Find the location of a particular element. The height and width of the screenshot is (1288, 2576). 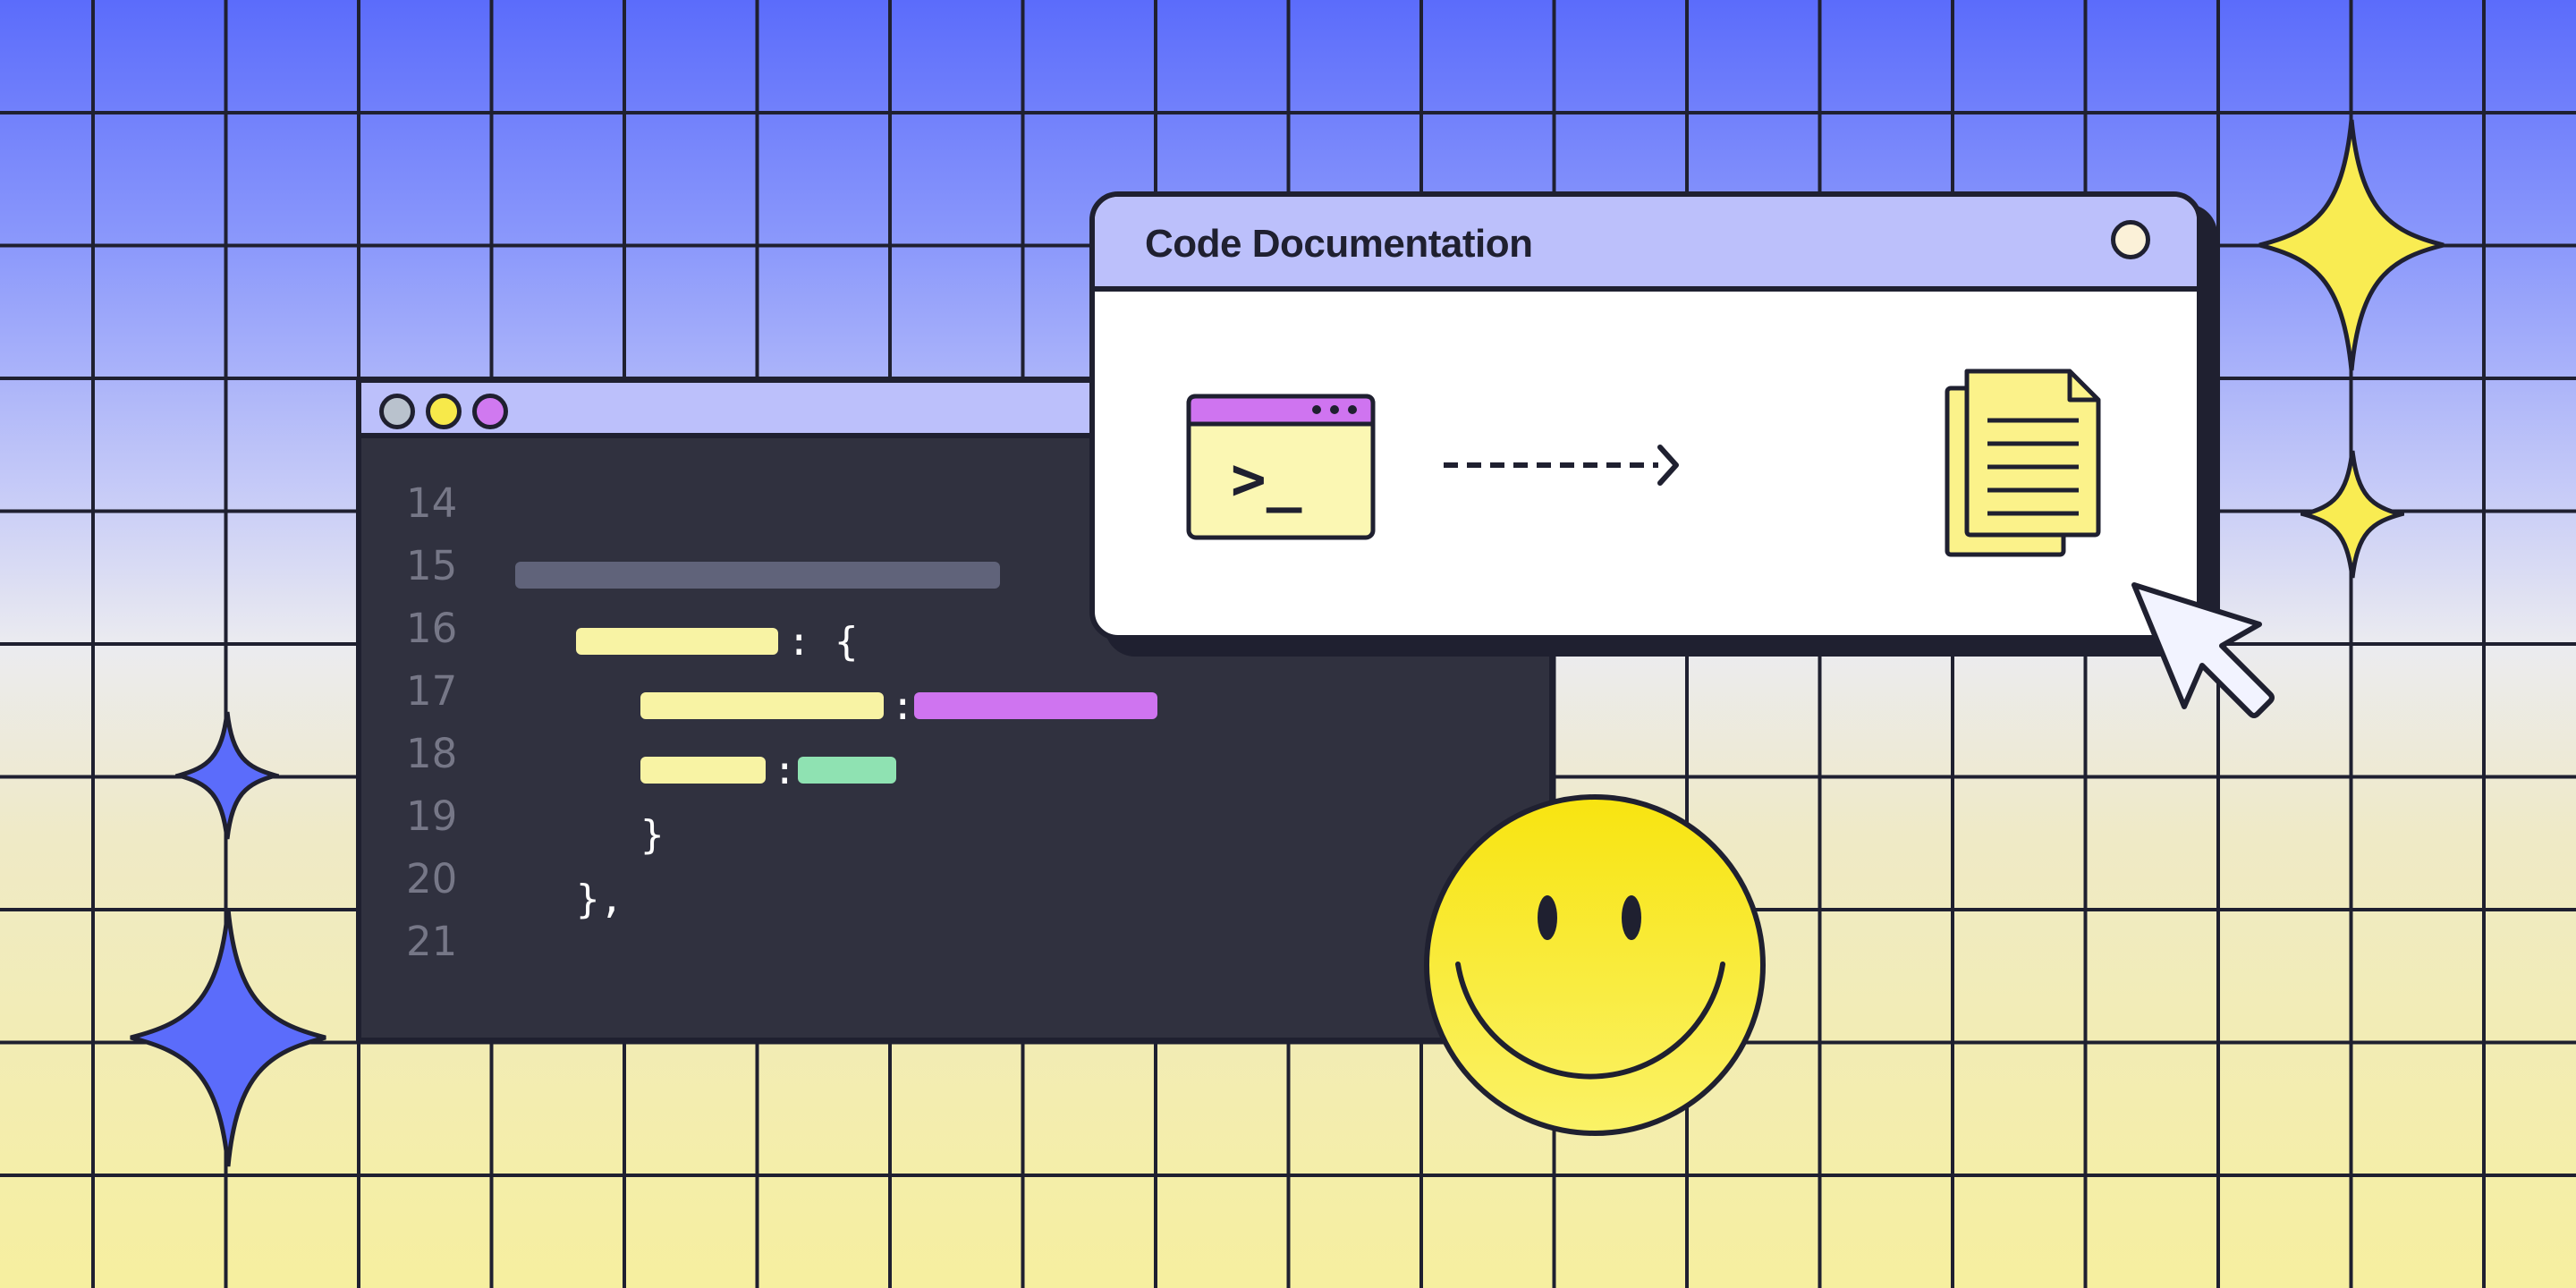

line-number: 20 is located at coordinates (432, 878).